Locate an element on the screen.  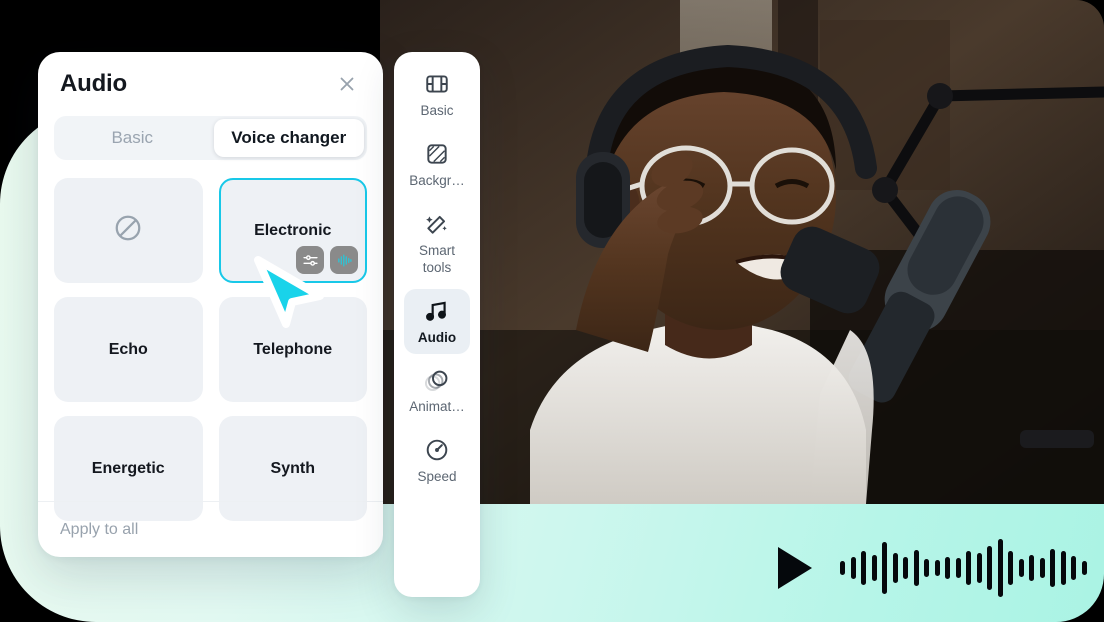
adjust-settings-button is located at coordinates (310, 260).